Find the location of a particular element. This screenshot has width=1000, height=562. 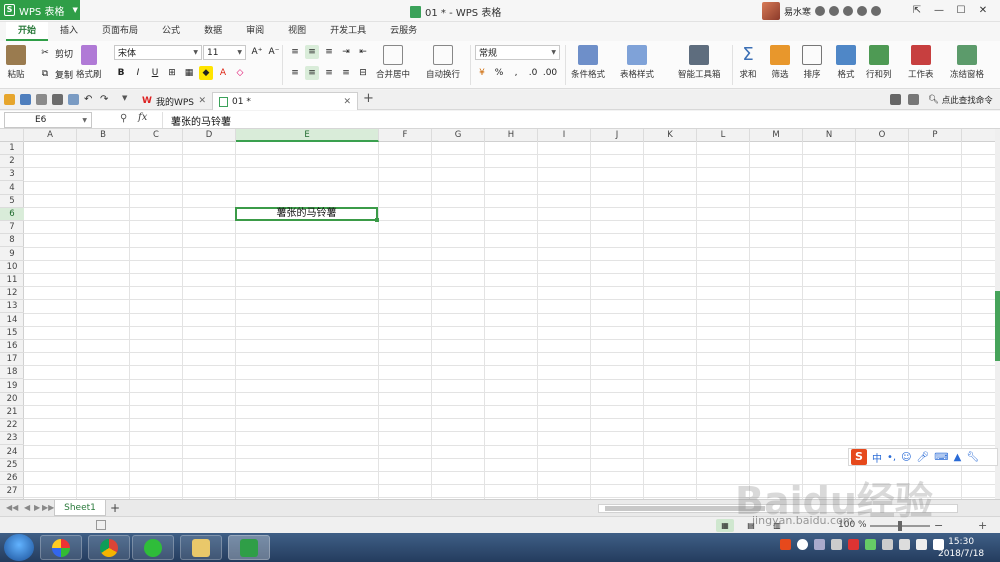

number-format-select: 常规 ▼ is located at coordinates (517, 52).